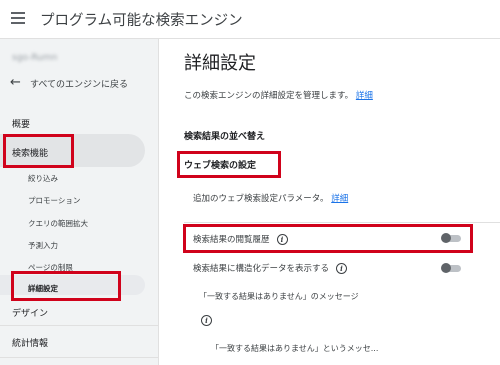  I want to click on sidebar-item-overview: 概要, so click(21, 123).